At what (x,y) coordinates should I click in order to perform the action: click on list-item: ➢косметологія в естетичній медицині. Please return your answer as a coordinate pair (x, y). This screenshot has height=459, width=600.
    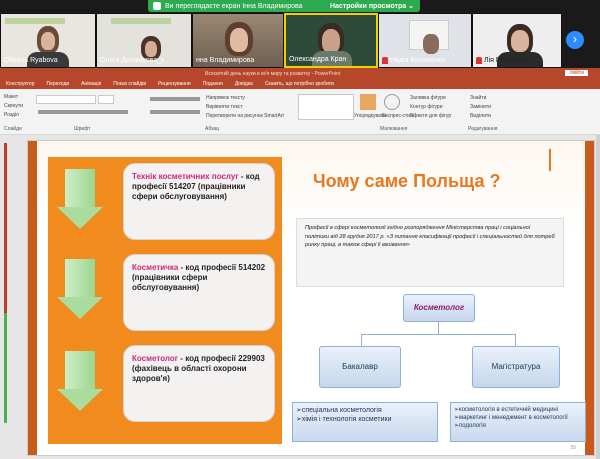
    Looking at the image, I should click on (506, 410).